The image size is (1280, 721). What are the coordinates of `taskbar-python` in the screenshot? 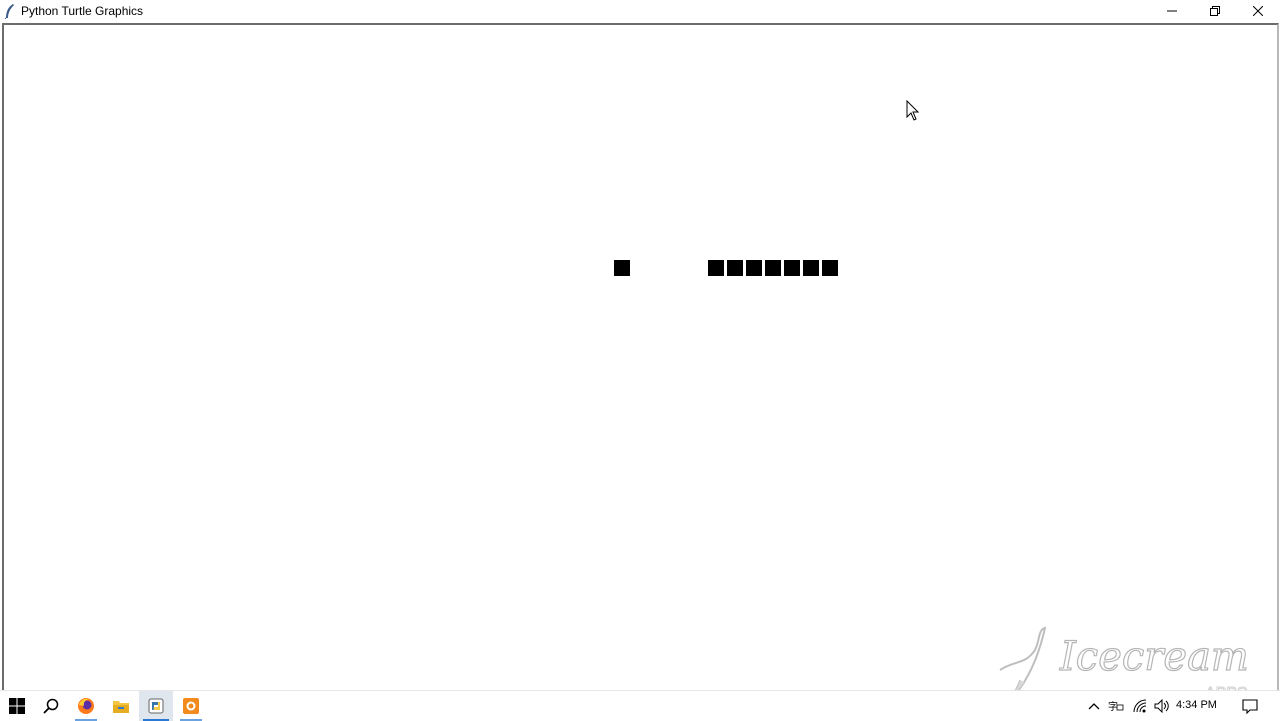 It's located at (156, 706).